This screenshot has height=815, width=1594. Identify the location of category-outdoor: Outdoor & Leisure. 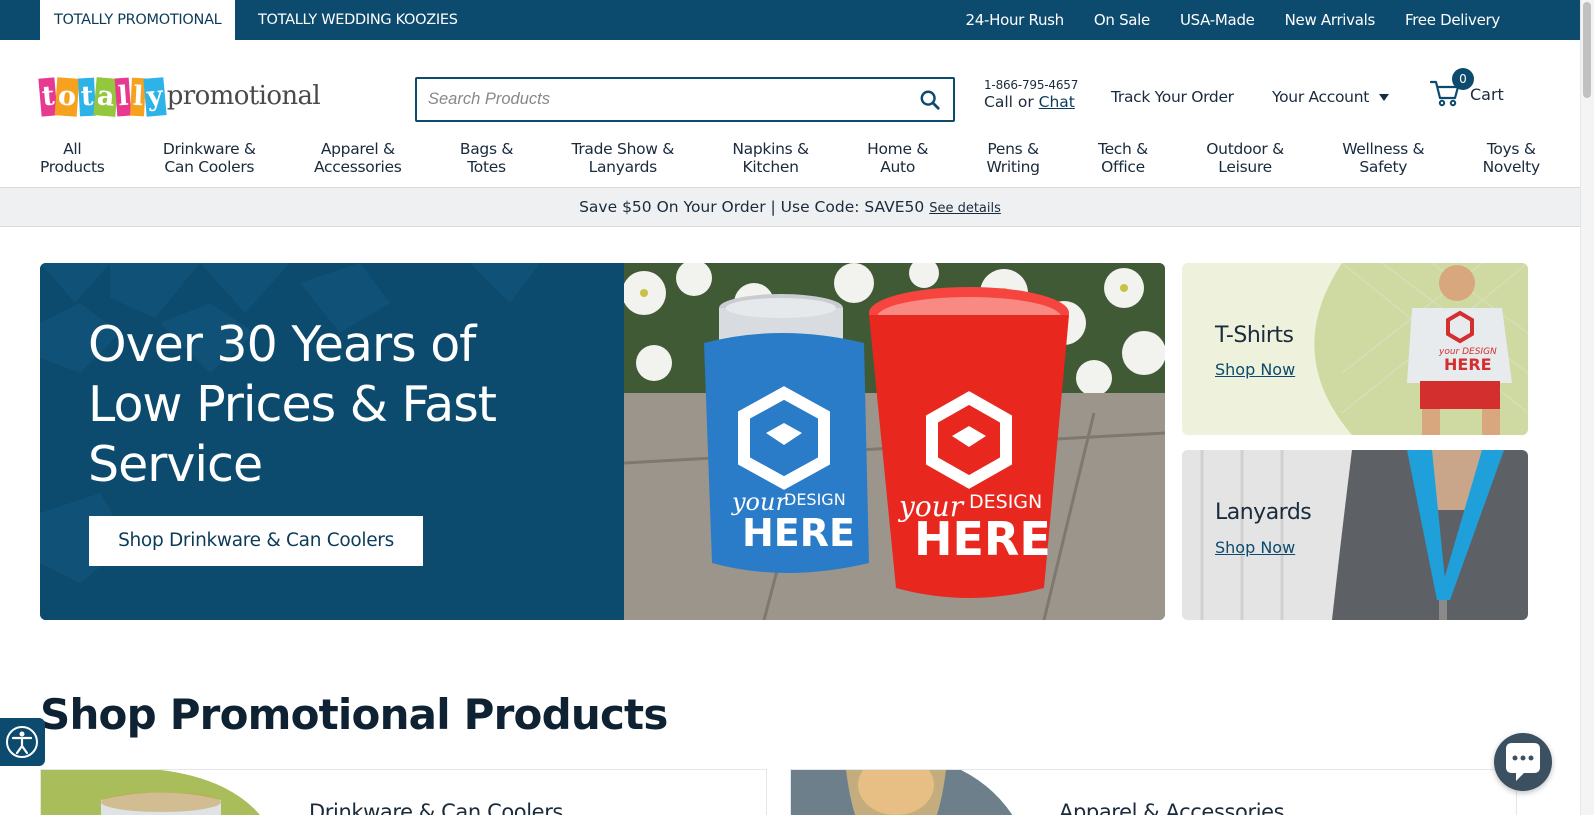
(1245, 163).